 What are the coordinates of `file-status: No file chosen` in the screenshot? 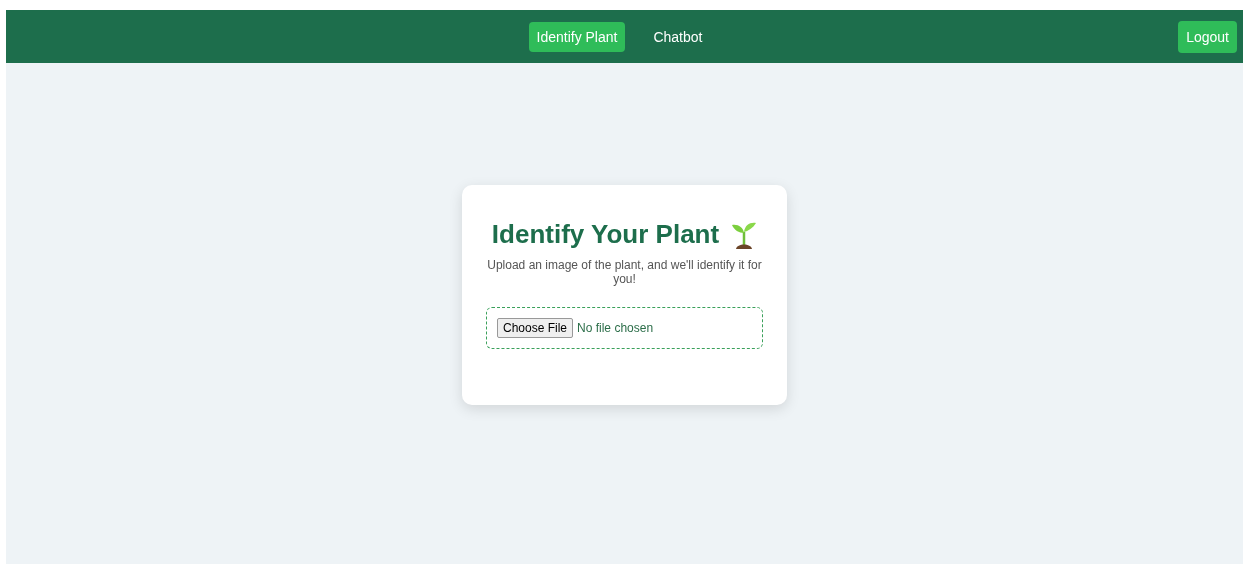 It's located at (615, 327).